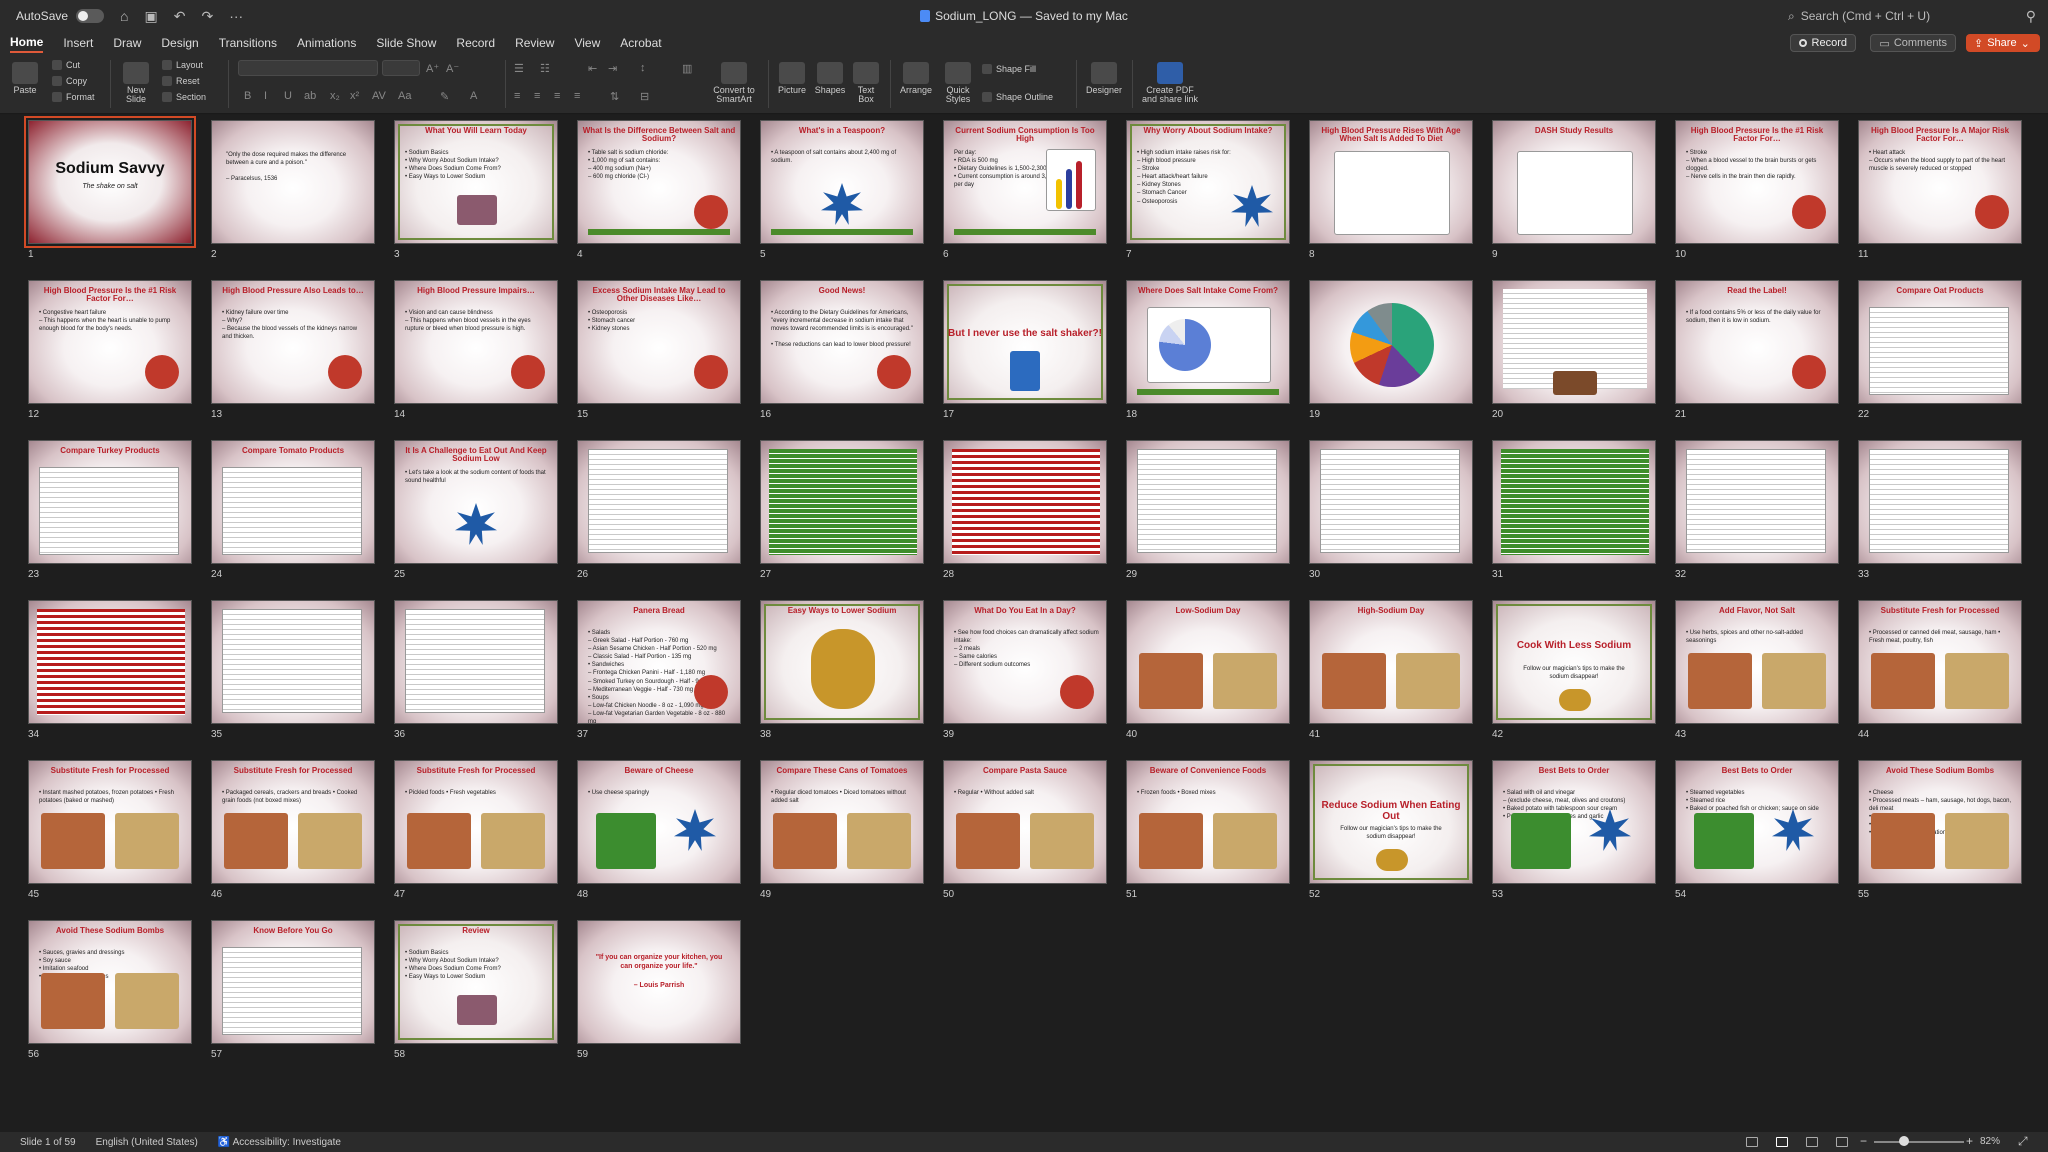 This screenshot has width=2048, height=1152. Describe the element at coordinates (1024, 16) in the screenshot. I see `document-title: Sodium_LONG — Saved to my Mac` at that location.